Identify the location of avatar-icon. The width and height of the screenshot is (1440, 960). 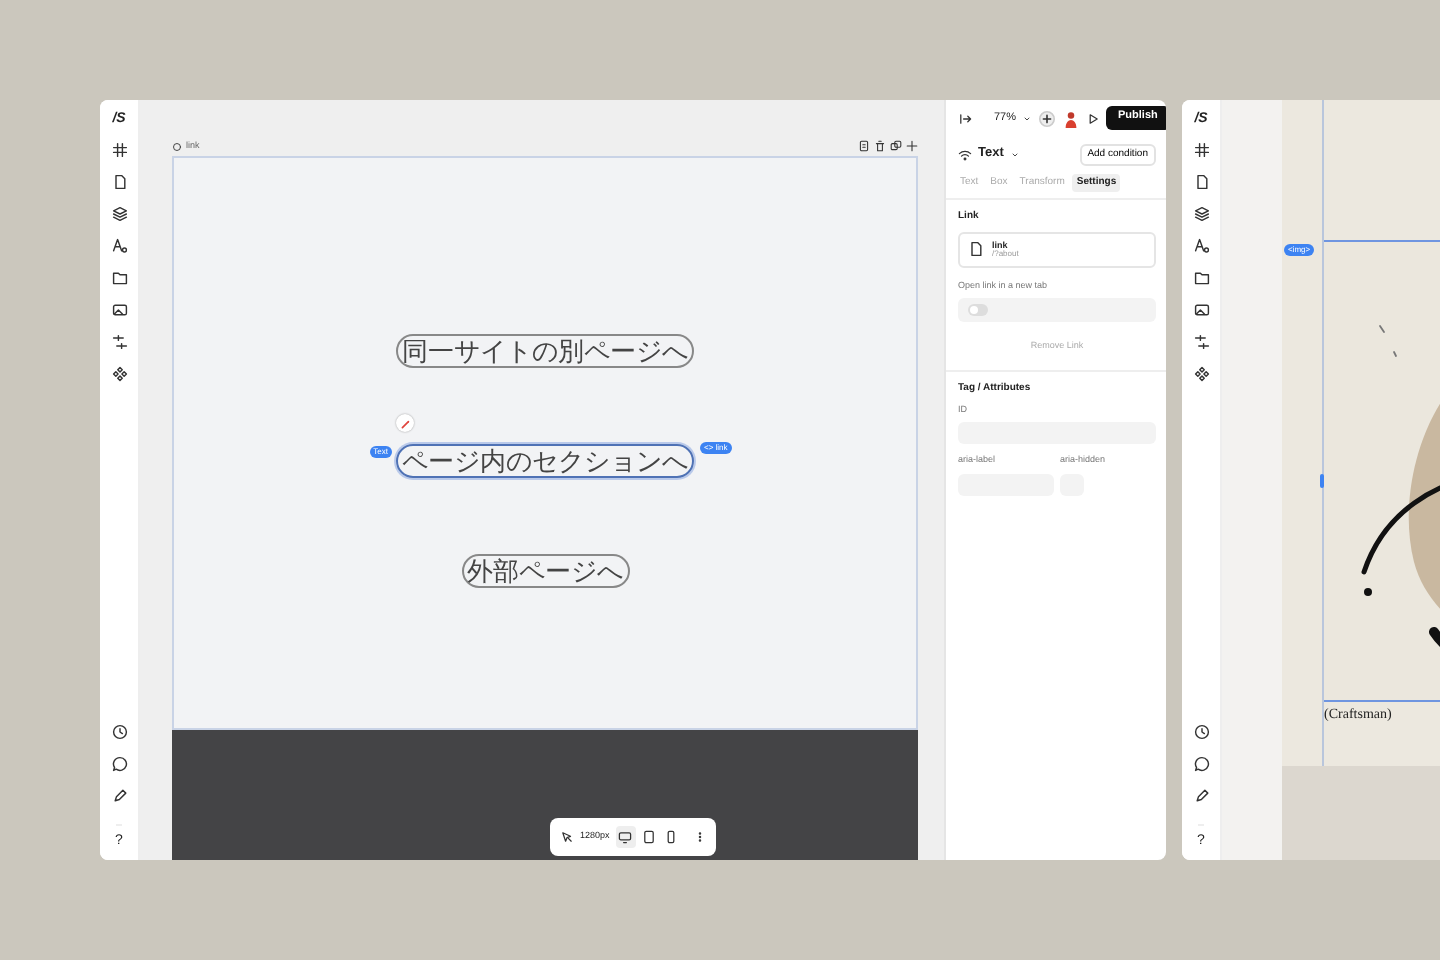
(1071, 118).